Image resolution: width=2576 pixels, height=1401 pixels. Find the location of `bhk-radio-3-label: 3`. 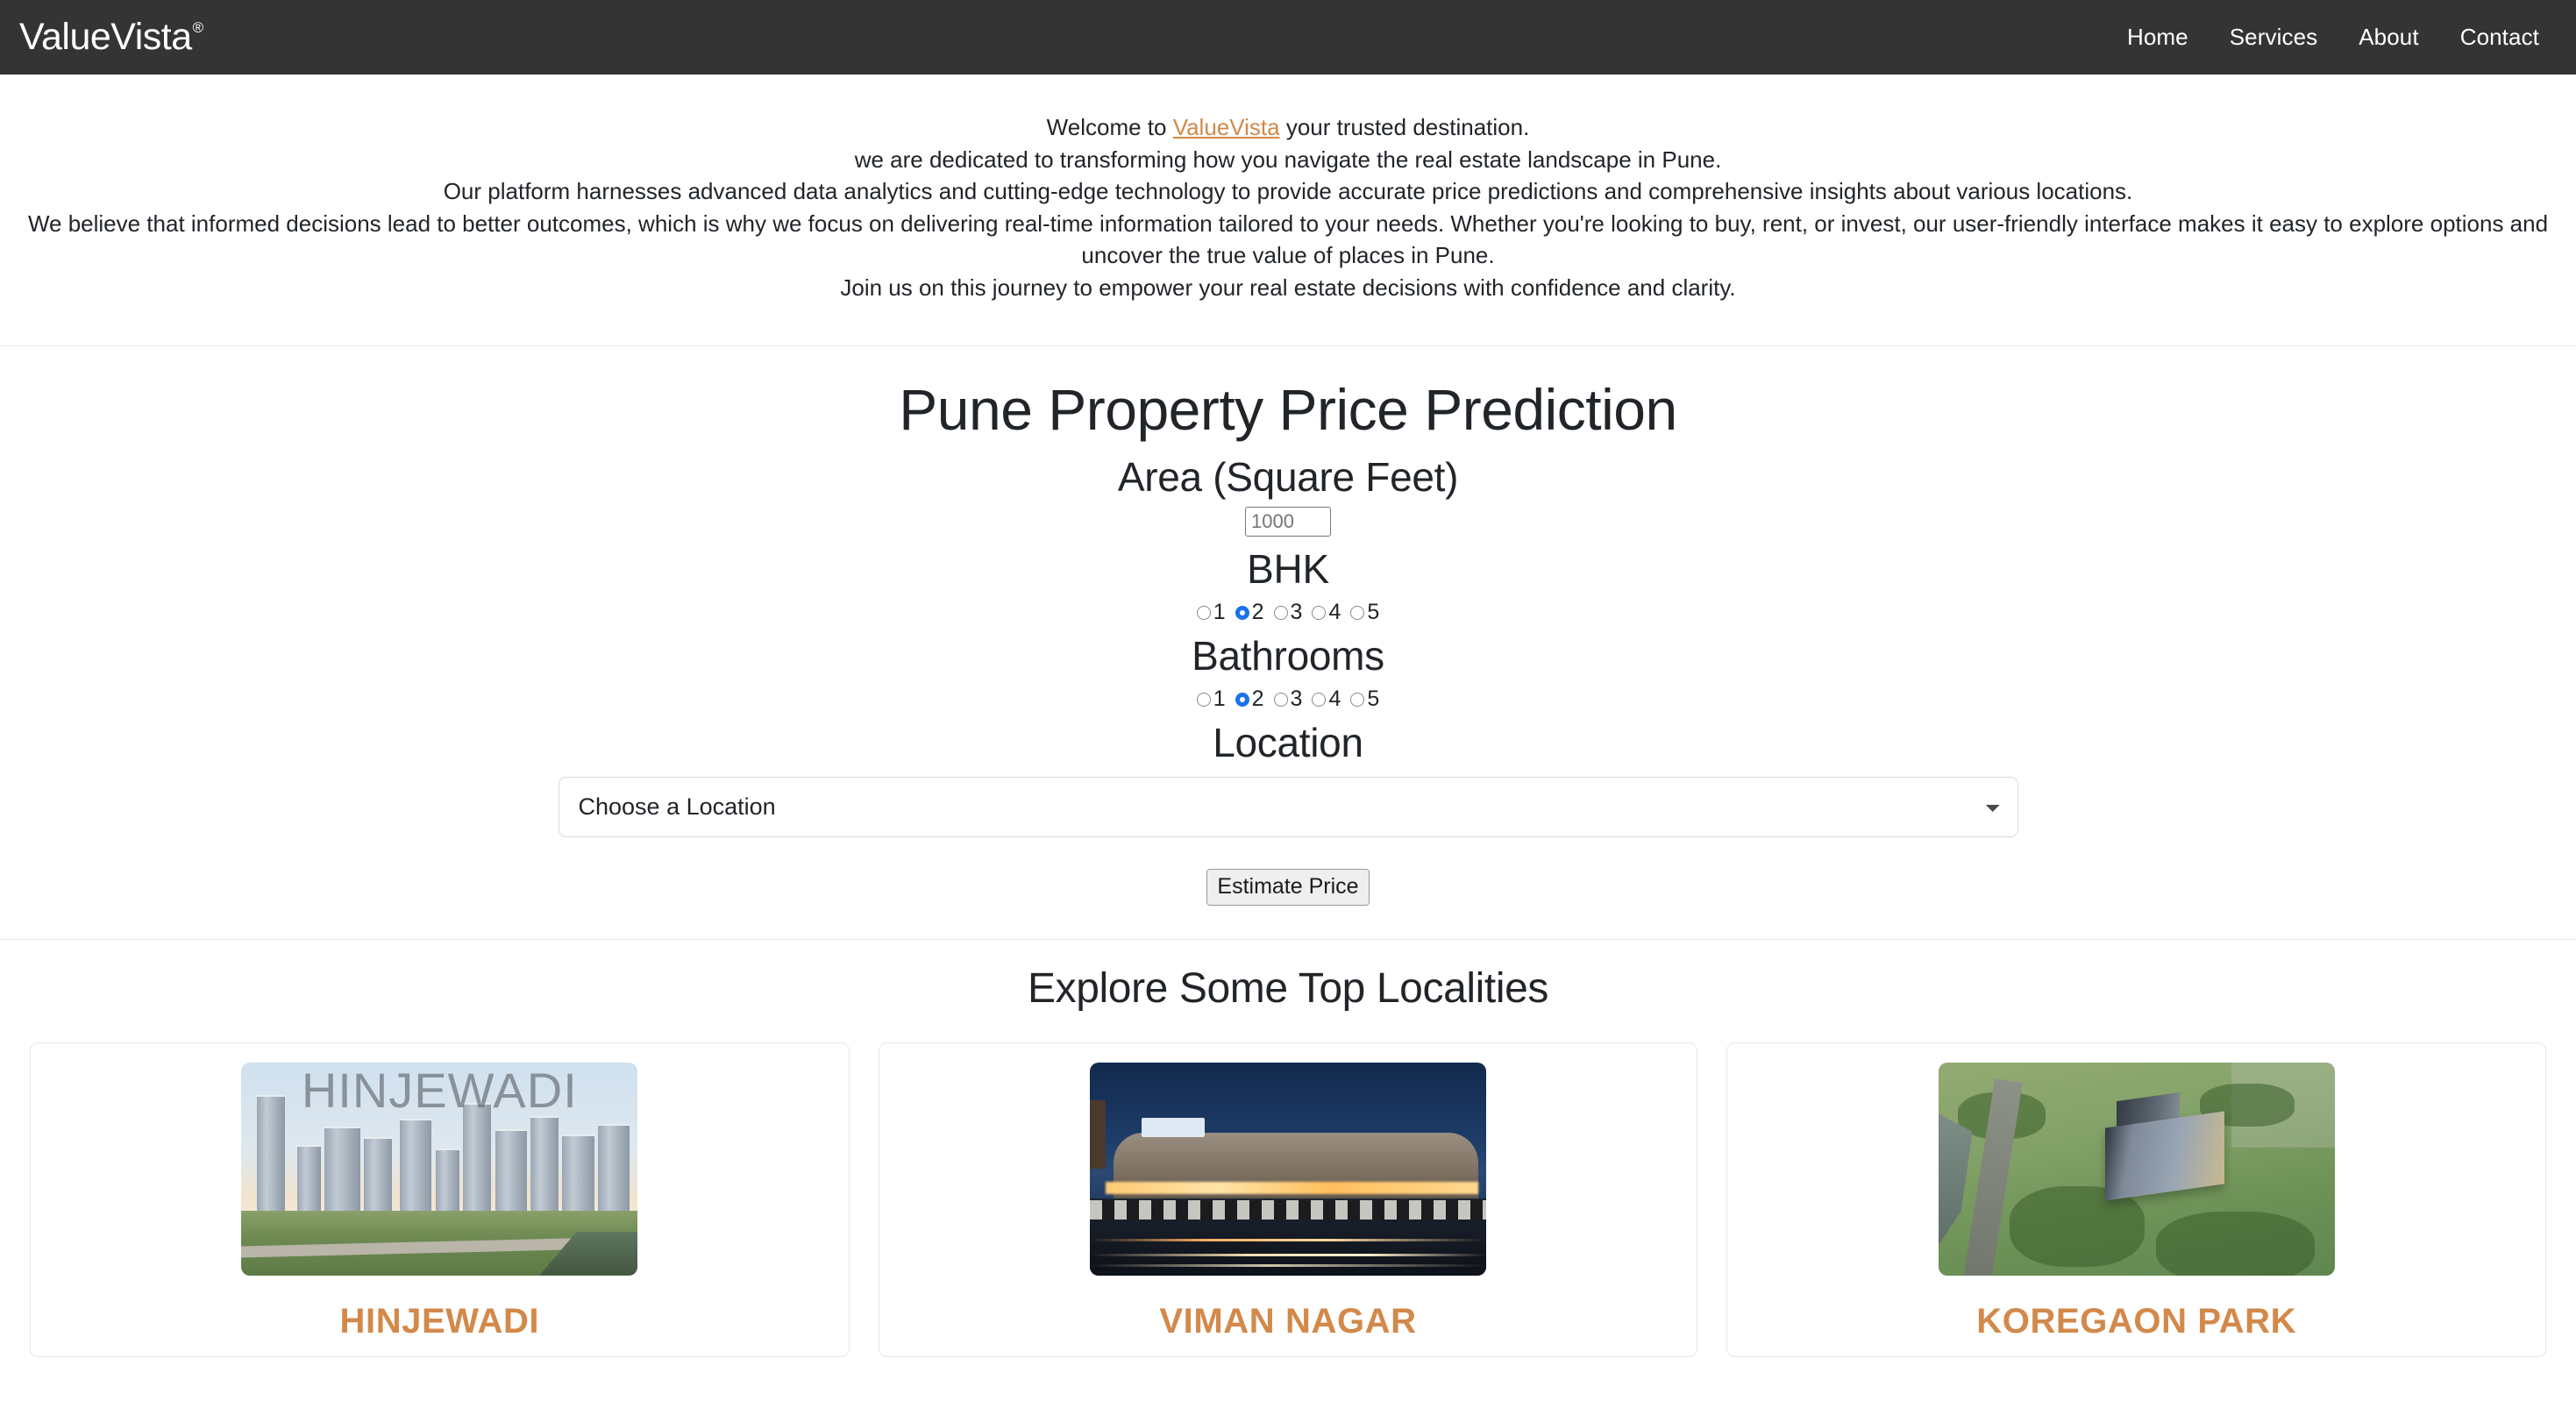

bhk-radio-3-label: 3 is located at coordinates (1297, 612).